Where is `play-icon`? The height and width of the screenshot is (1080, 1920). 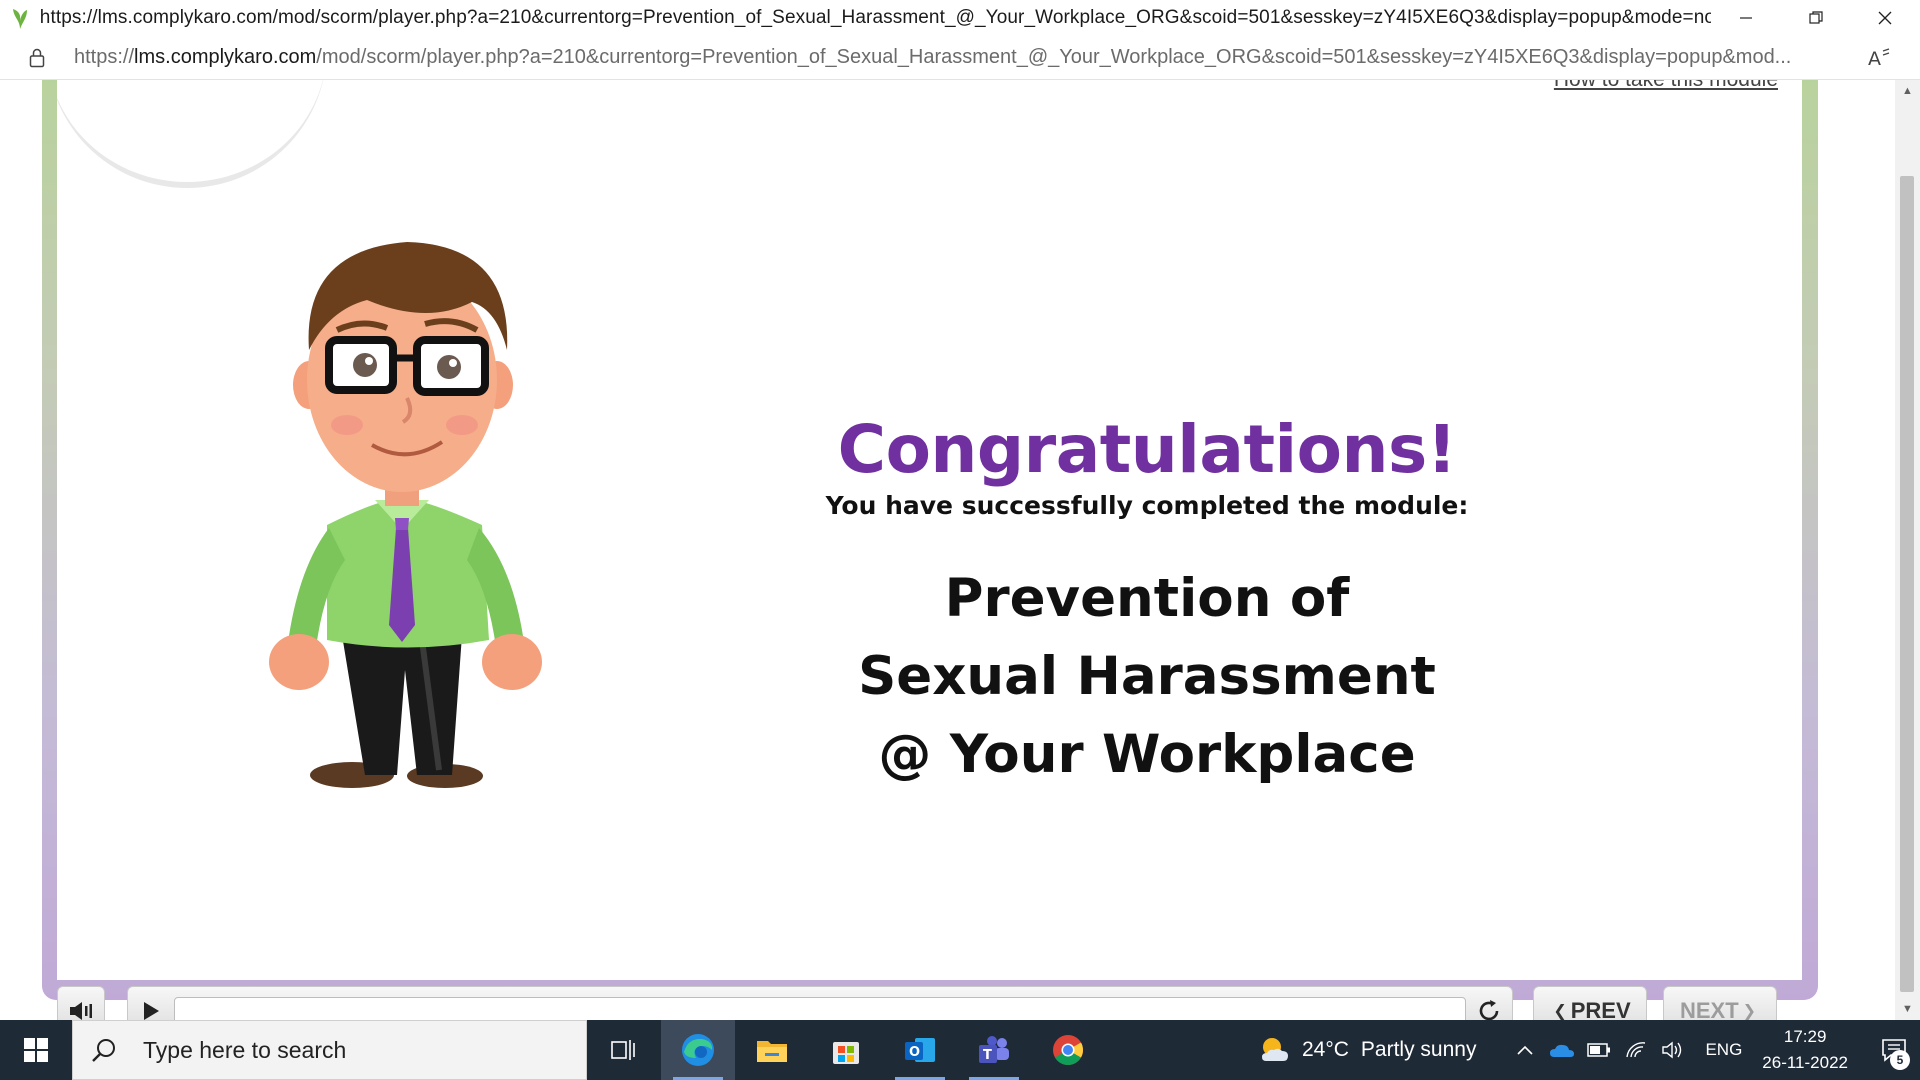
play-icon is located at coordinates (151, 1011).